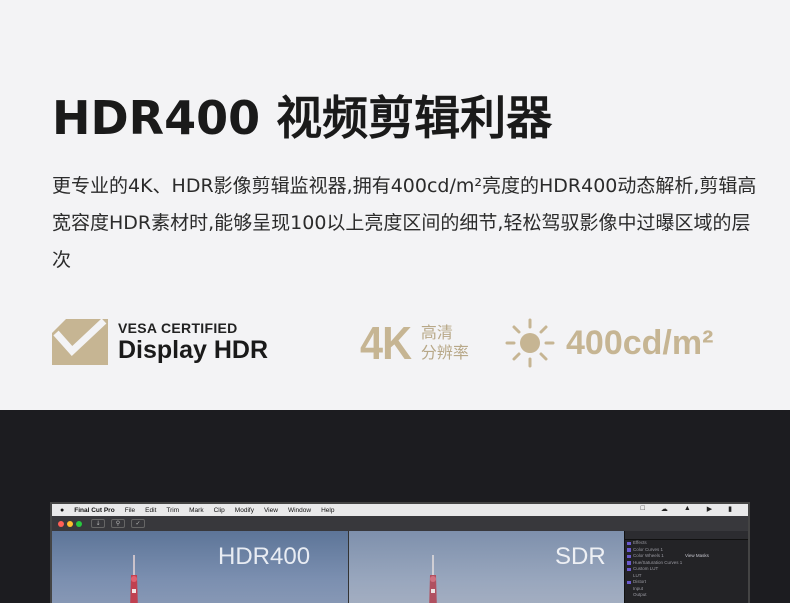  I want to click on key-icon: ⚲, so click(118, 523).